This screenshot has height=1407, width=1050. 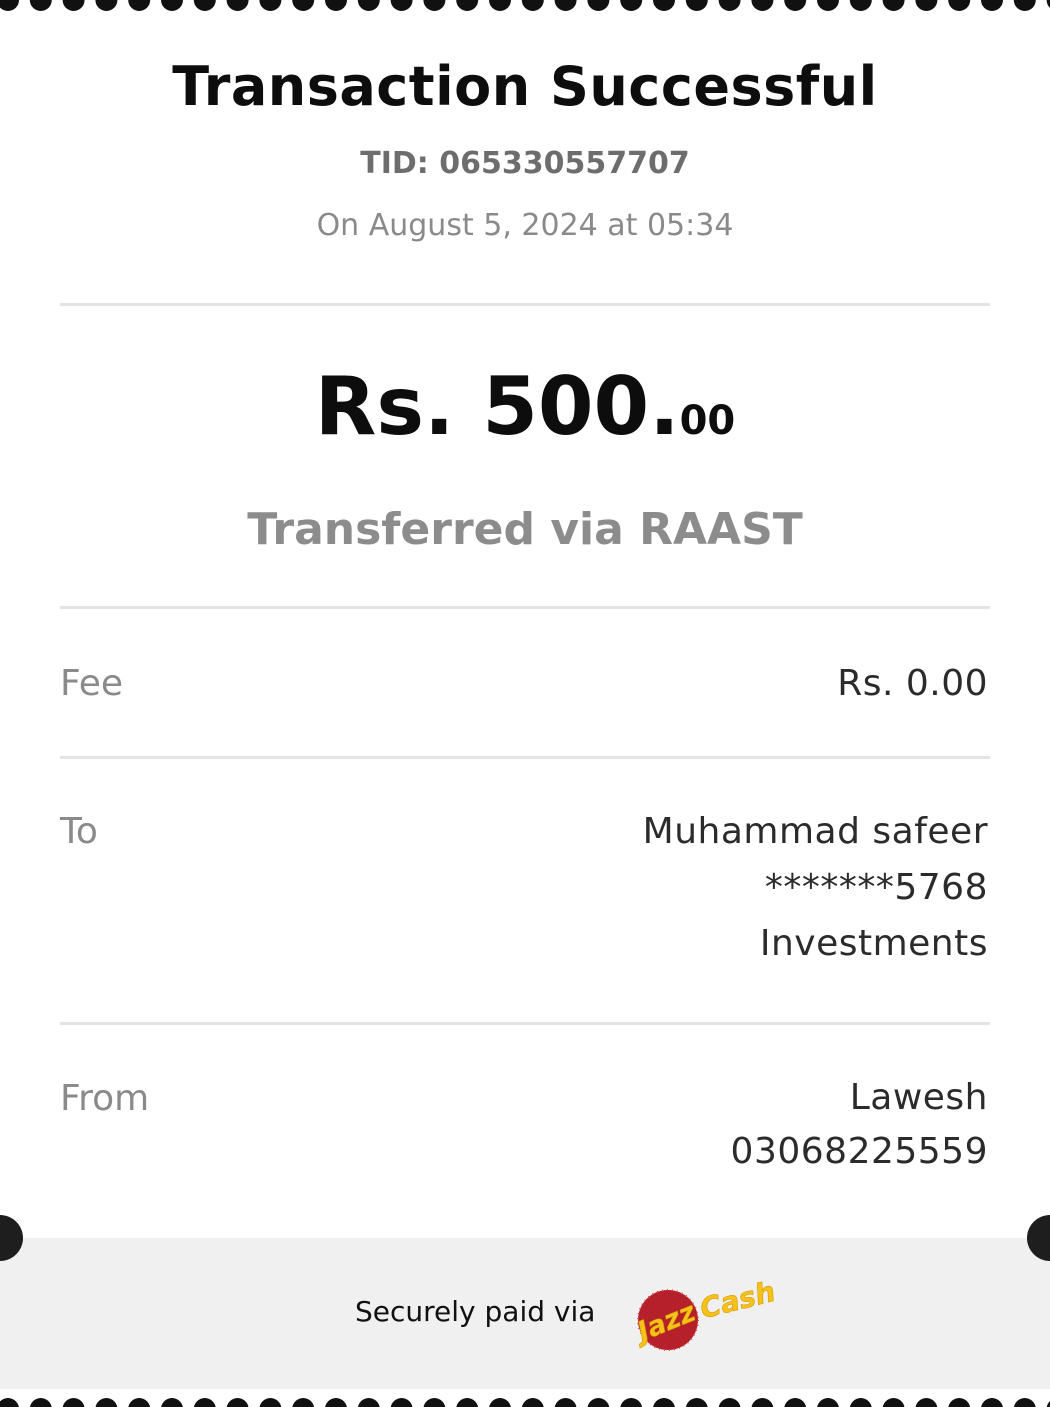 I want to click on recipient-bank: Investments, so click(x=873, y=943).